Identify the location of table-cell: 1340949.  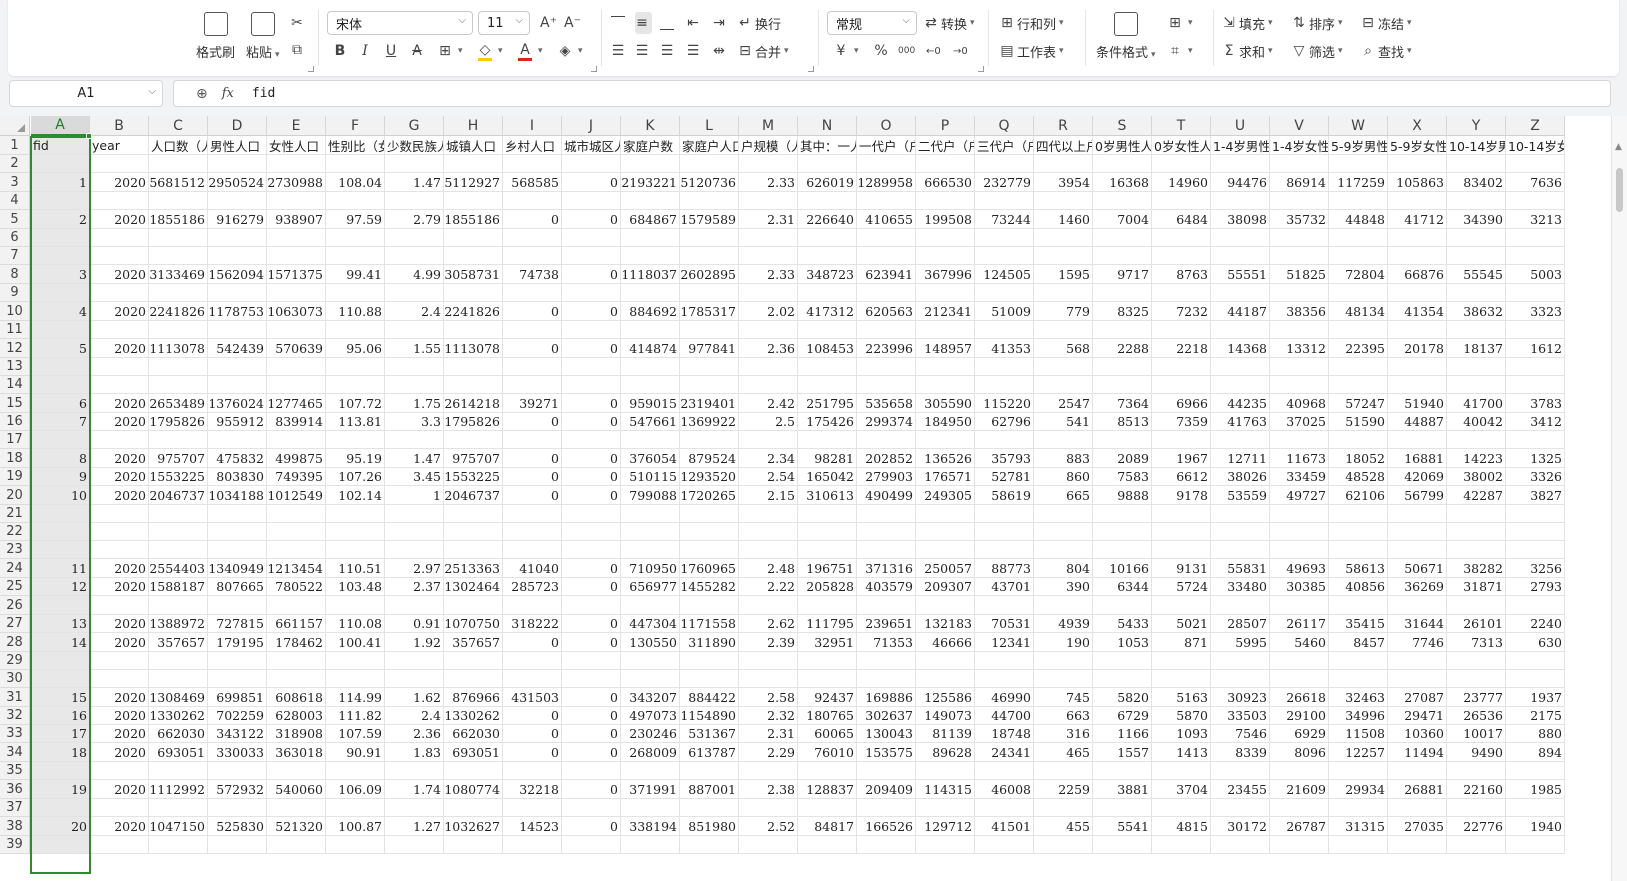
(237, 568).